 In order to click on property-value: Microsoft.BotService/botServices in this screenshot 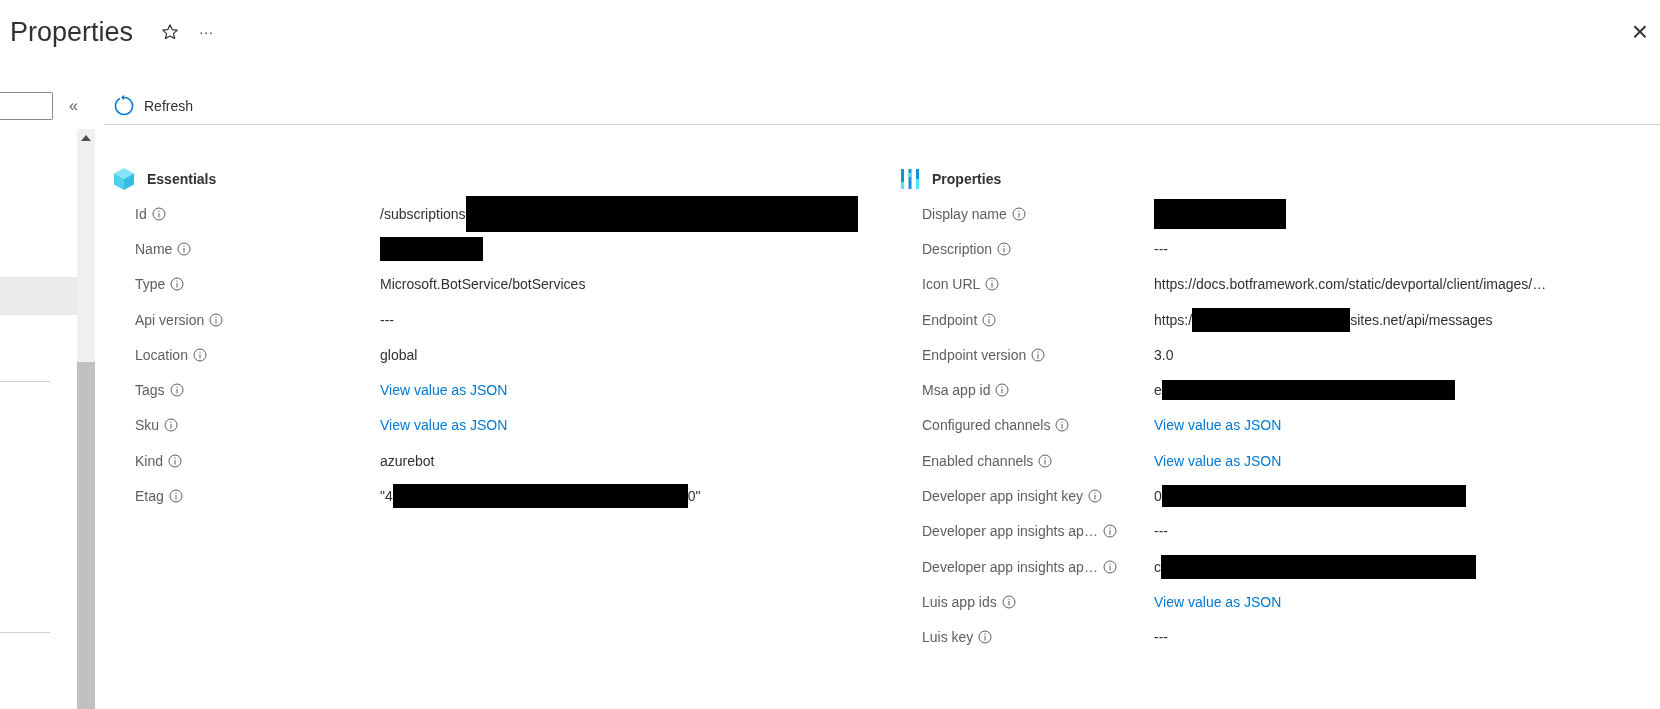, I will do `click(483, 284)`.